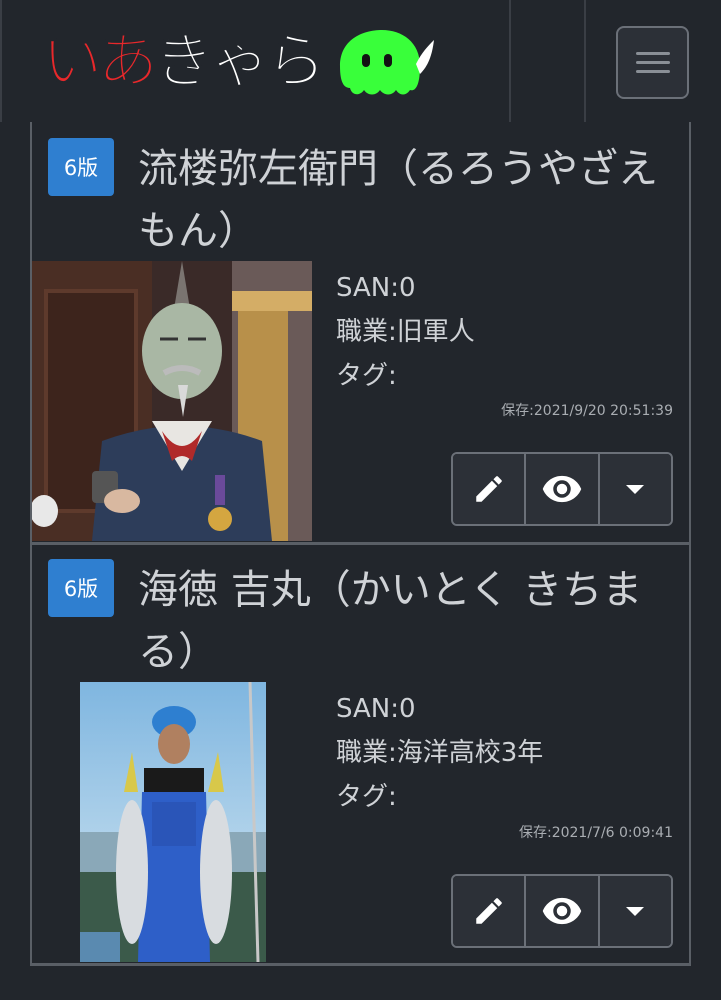  I want to click on header-divider-left, so click(1, 61).